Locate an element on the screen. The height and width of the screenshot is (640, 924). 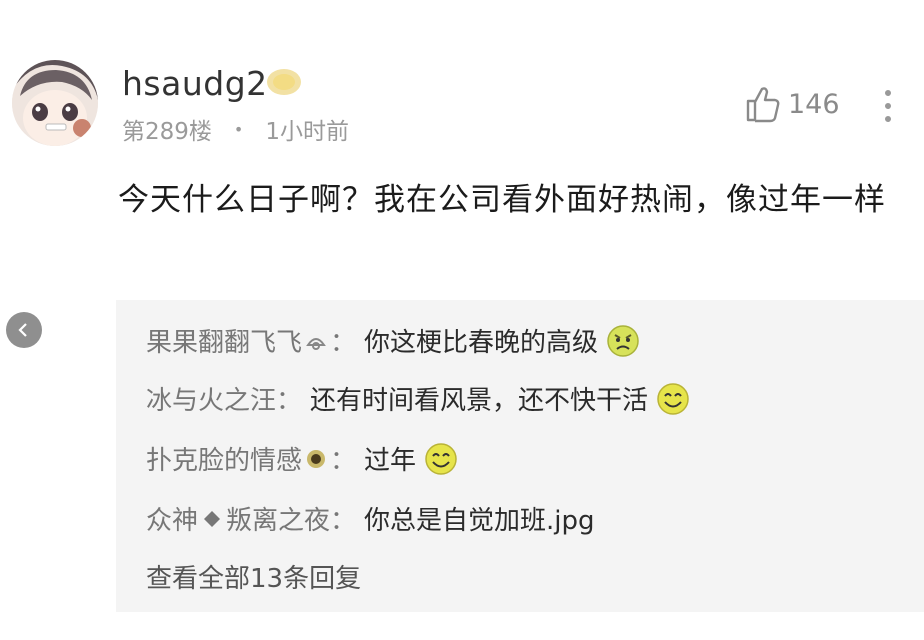
post-meta: 第289楼 • 1小时前 is located at coordinates (235, 129).